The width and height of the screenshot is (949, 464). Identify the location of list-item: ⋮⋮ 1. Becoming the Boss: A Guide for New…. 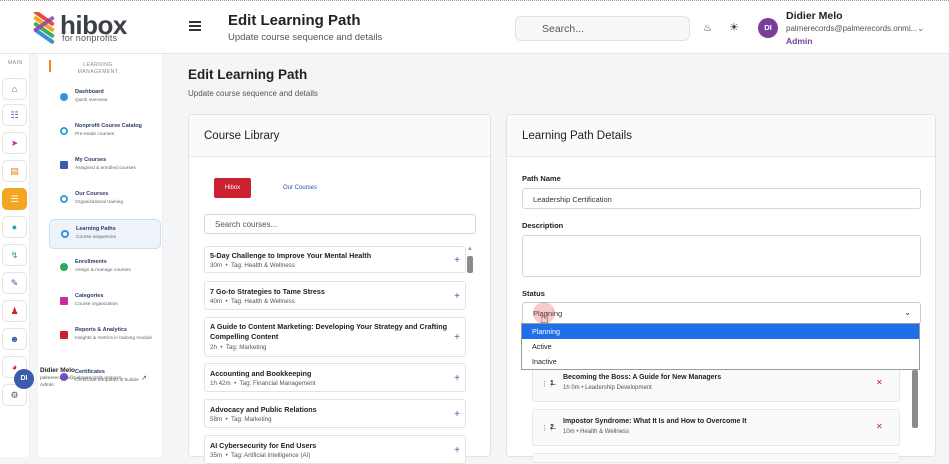
(716, 383).